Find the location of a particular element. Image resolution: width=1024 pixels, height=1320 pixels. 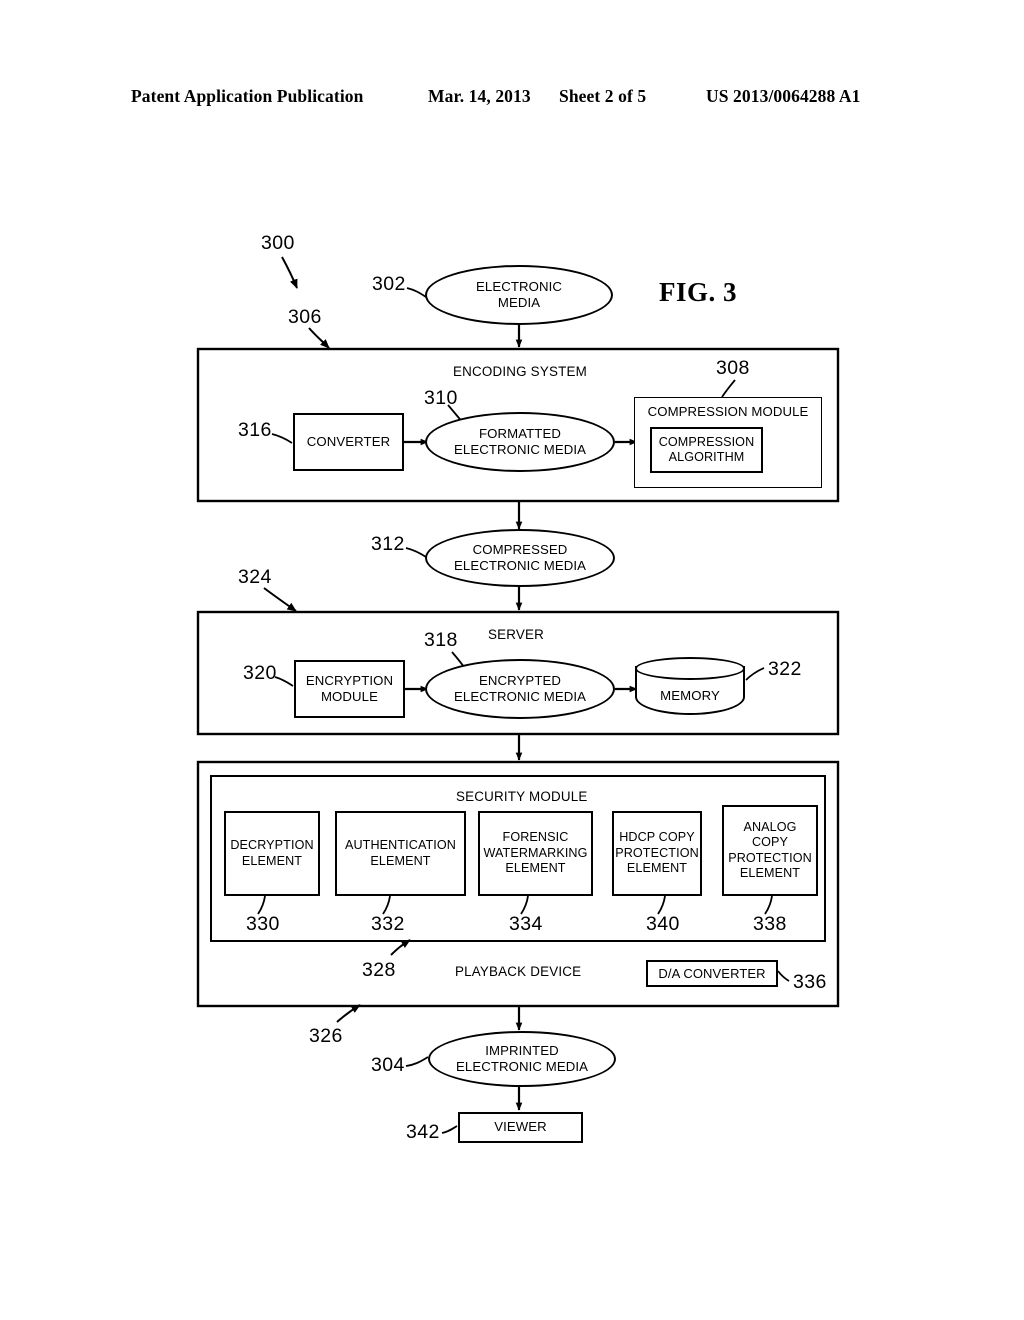

security-element-decryption: DECRYPTION ELEMENT is located at coordinates (272, 853).